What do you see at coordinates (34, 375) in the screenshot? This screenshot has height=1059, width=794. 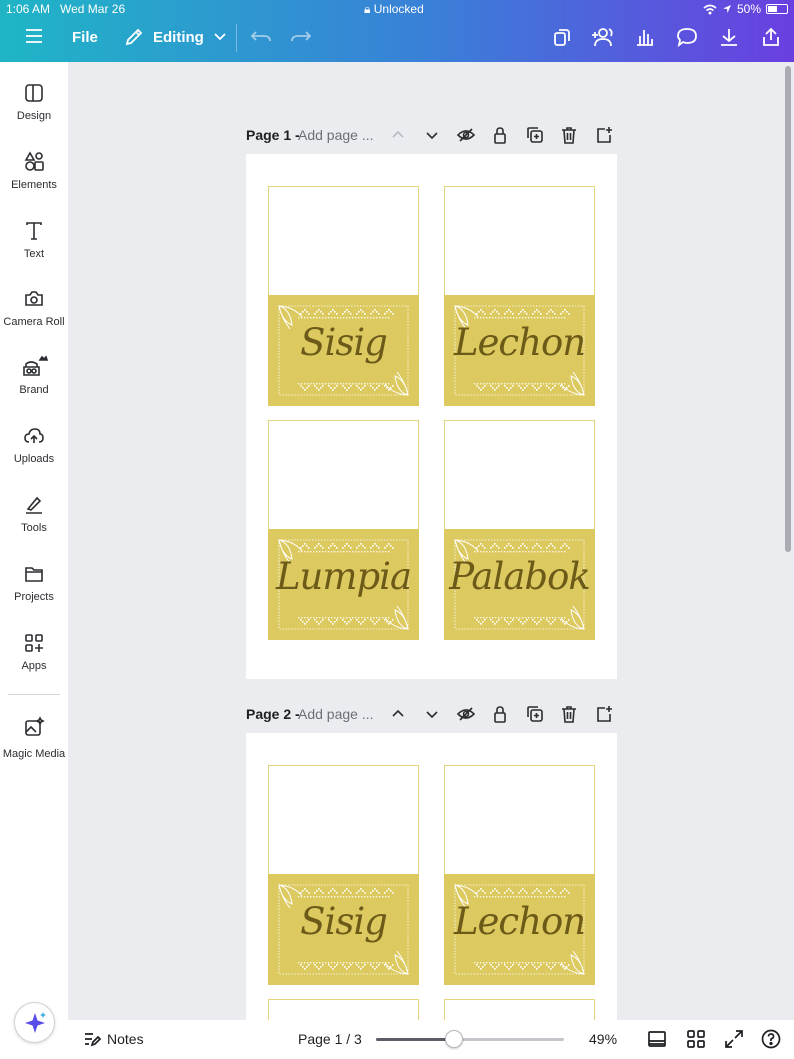 I see `sidebar-item-brand: Brand` at bounding box center [34, 375].